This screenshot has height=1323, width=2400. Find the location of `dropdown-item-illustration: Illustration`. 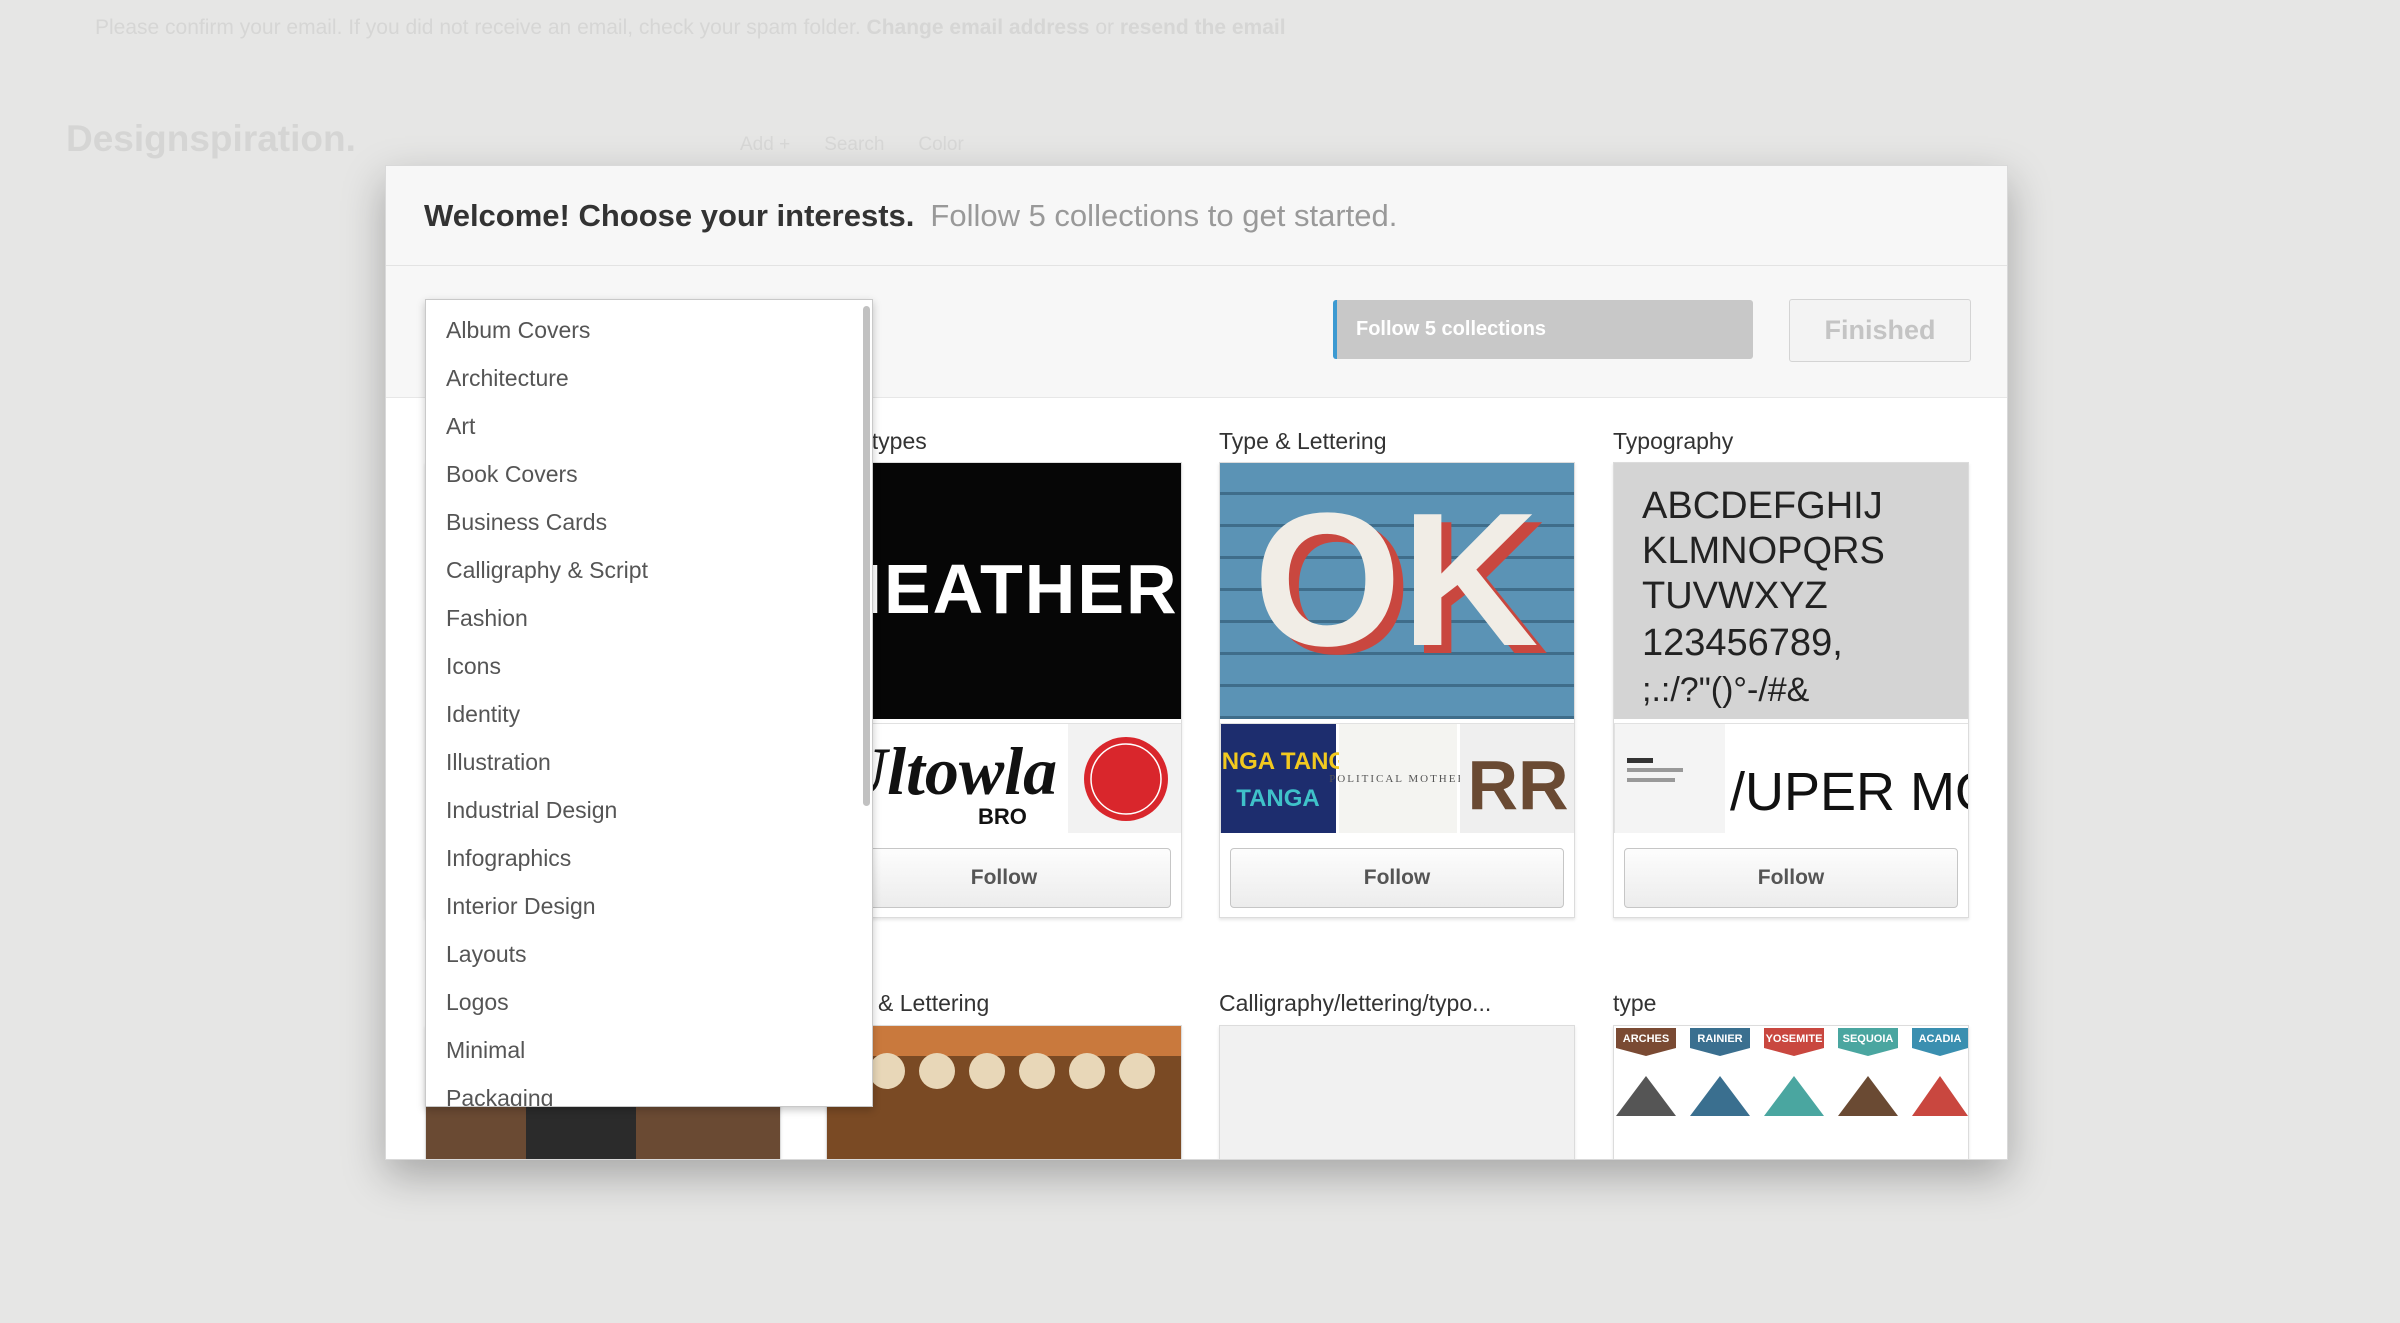

dropdown-item-illustration: Illustration is located at coordinates (649, 762).